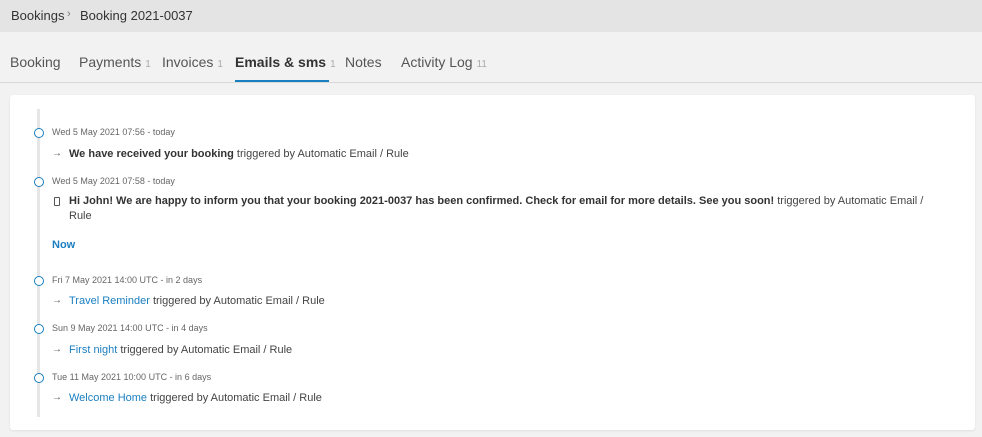 This screenshot has width=982, height=437. What do you see at coordinates (57, 201) in the screenshot?
I see `mobile-phone-icon` at bounding box center [57, 201].